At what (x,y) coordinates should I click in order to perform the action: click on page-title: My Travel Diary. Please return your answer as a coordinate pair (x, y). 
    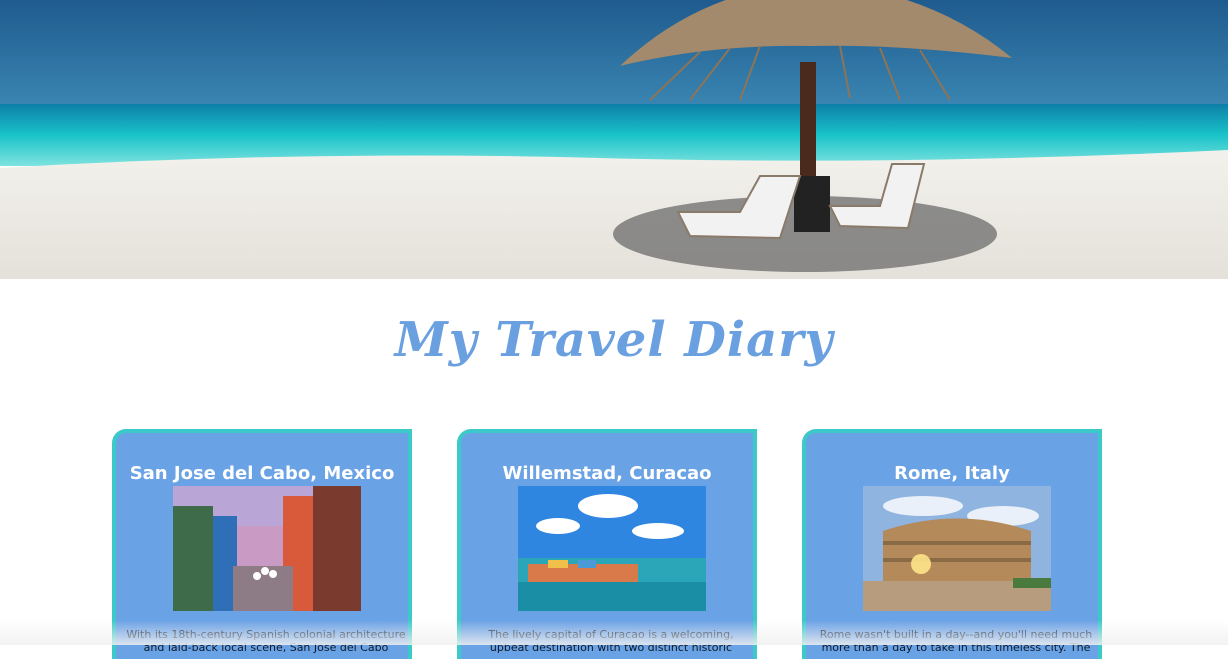
    Looking at the image, I should click on (614, 340).